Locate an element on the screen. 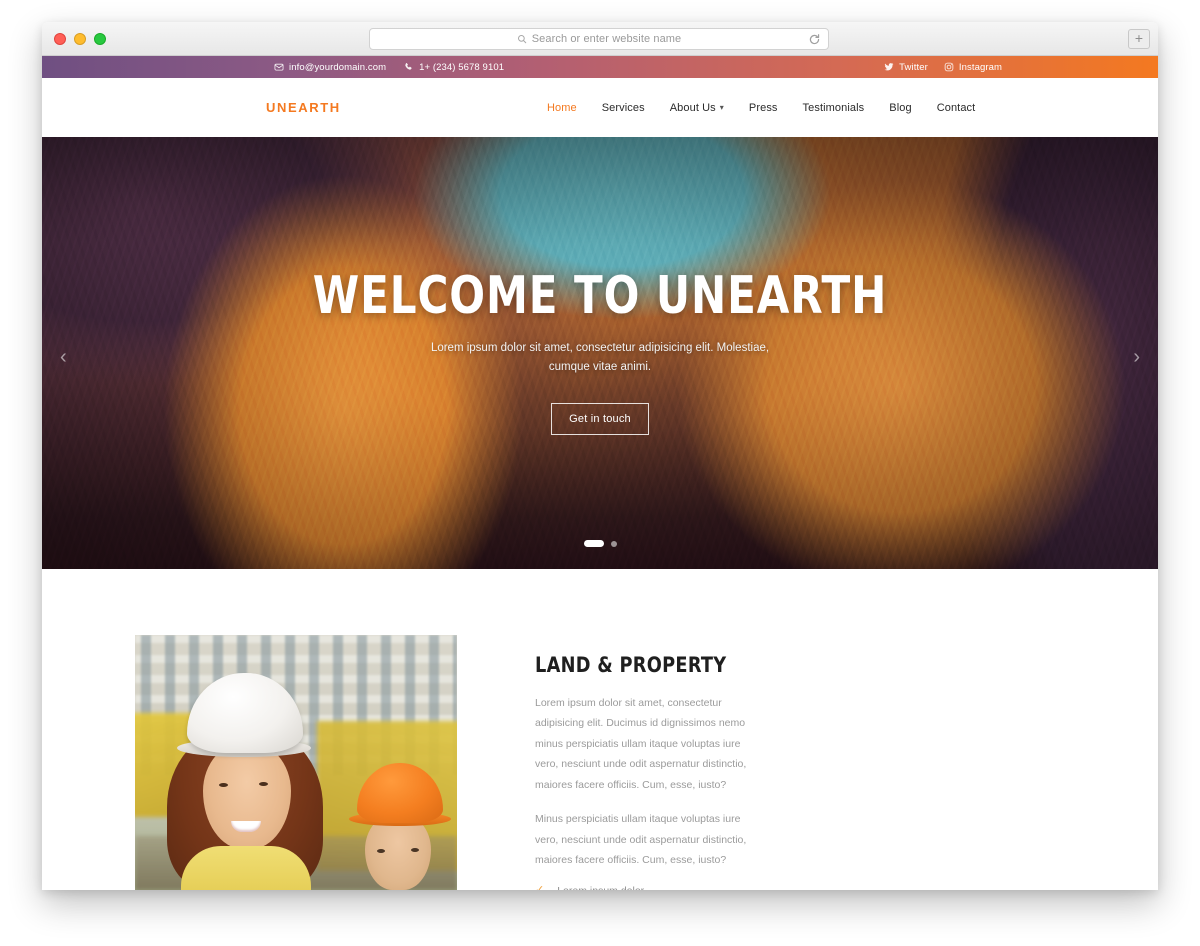 The height and width of the screenshot is (946, 1200). instagram-icon is located at coordinates (949, 67).